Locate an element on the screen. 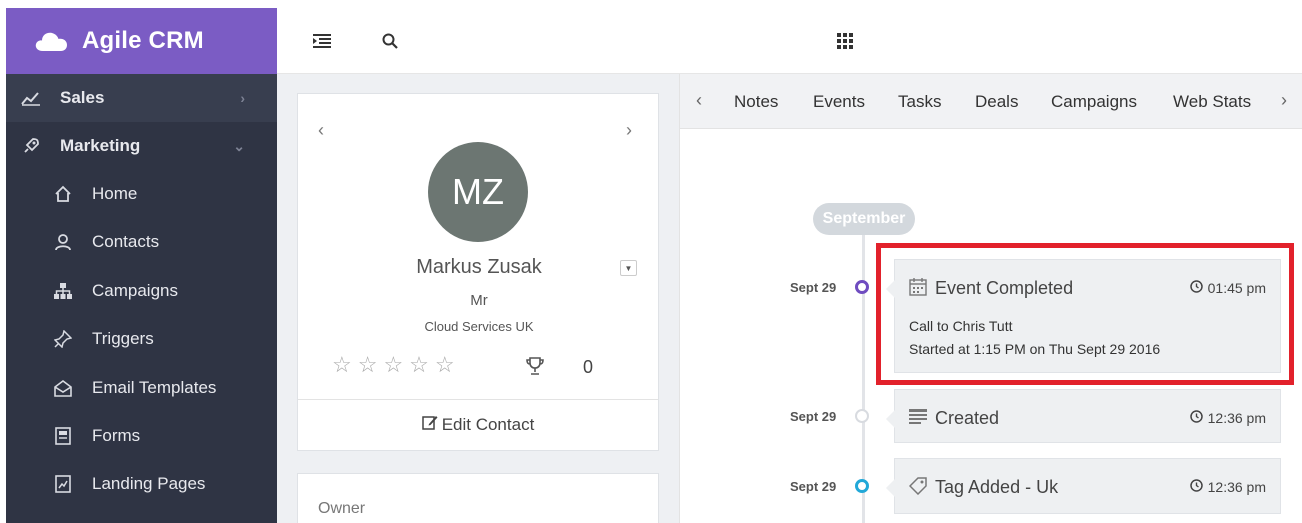  tab-scroll-left-icon: ‹ is located at coordinates (699, 100).